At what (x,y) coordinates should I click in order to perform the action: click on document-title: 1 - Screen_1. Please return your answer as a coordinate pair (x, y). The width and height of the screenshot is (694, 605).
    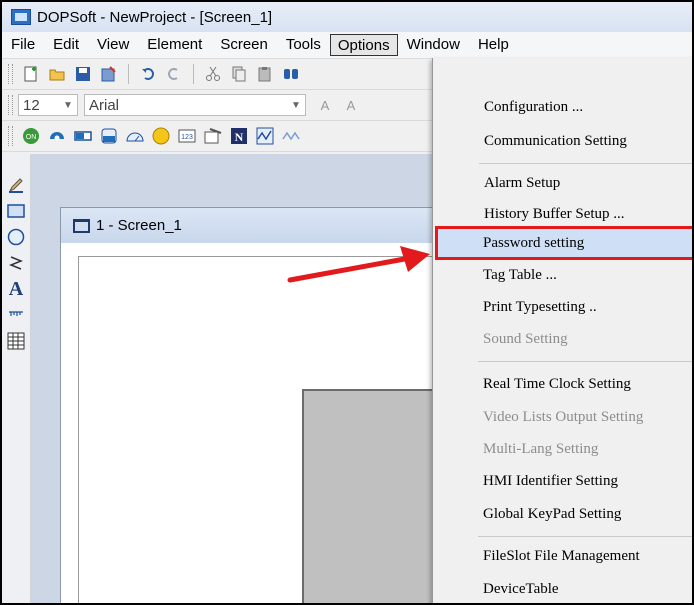
    Looking at the image, I should click on (139, 225).